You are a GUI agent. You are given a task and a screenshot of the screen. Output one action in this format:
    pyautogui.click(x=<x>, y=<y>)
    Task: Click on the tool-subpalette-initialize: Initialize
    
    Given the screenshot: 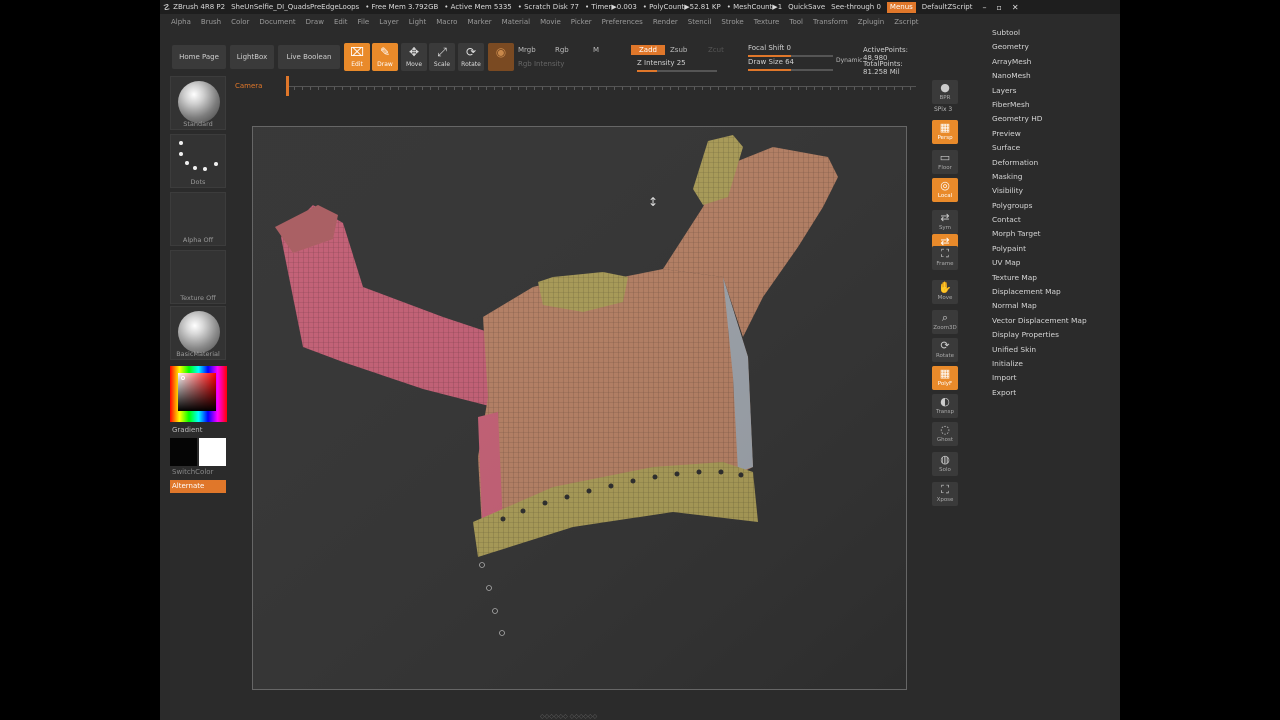 What is the action you would take?
    pyautogui.click(x=1050, y=364)
    